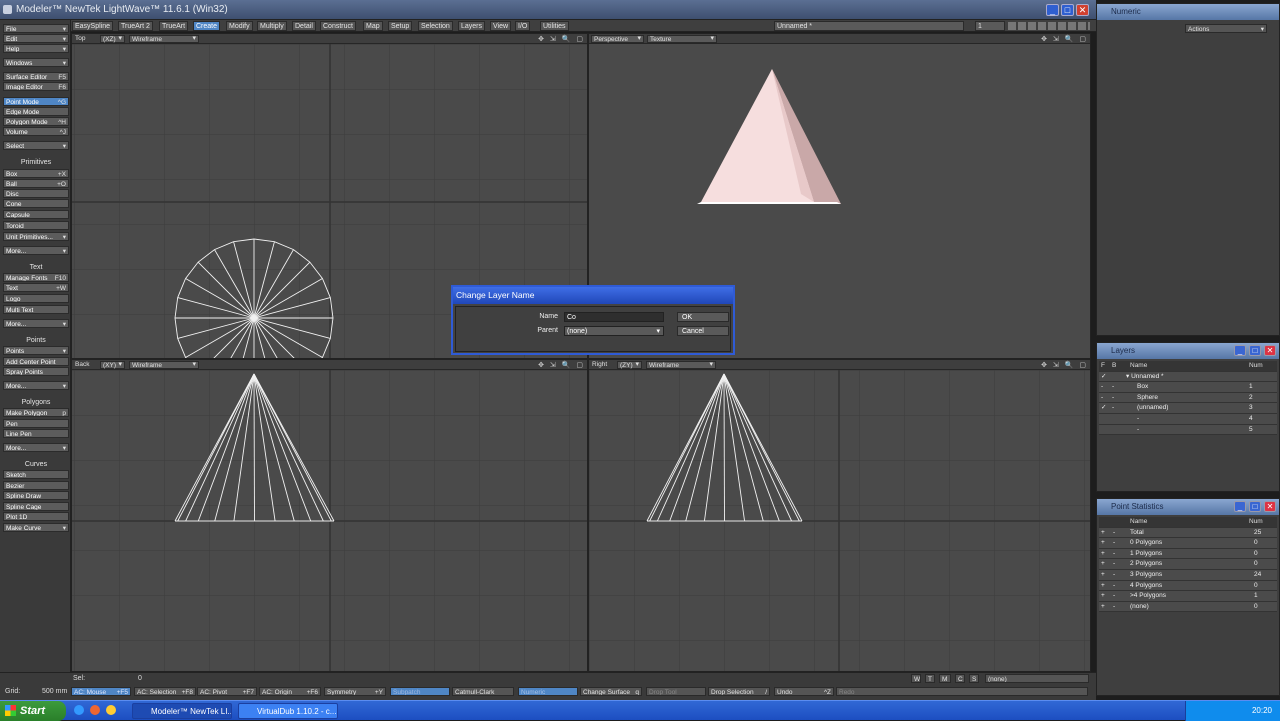 The width and height of the screenshot is (1280, 721). I want to click on layer-bank-buttons, so click(1049, 26).